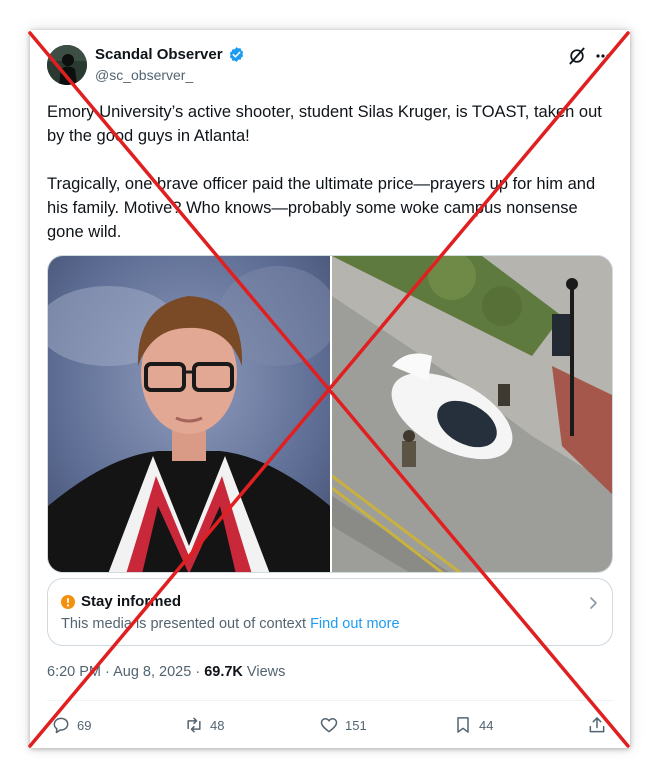 The height and width of the screenshot is (779, 660). What do you see at coordinates (131, 601) in the screenshot?
I see `note-title: Stay informed` at bounding box center [131, 601].